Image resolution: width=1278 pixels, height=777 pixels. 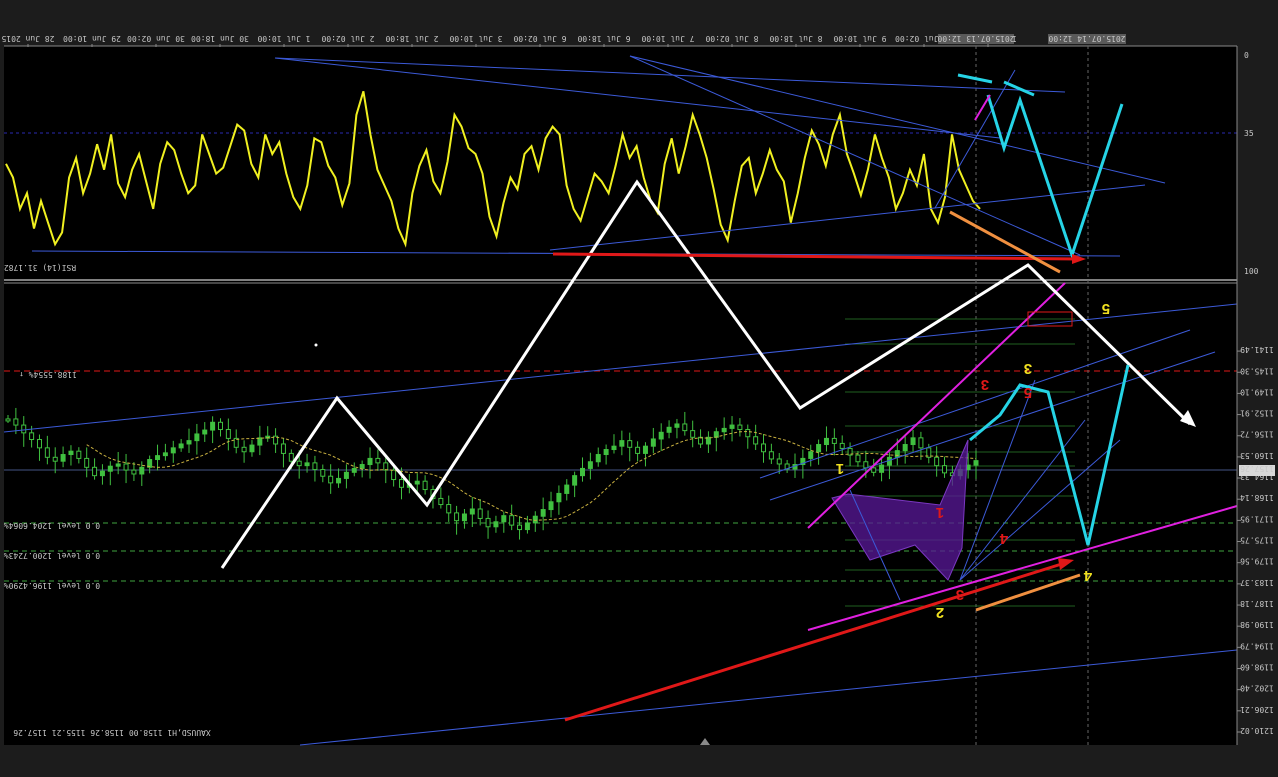 What do you see at coordinates (940, 512) in the screenshot?
I see `wave-label-1-red: 1` at bounding box center [940, 512].